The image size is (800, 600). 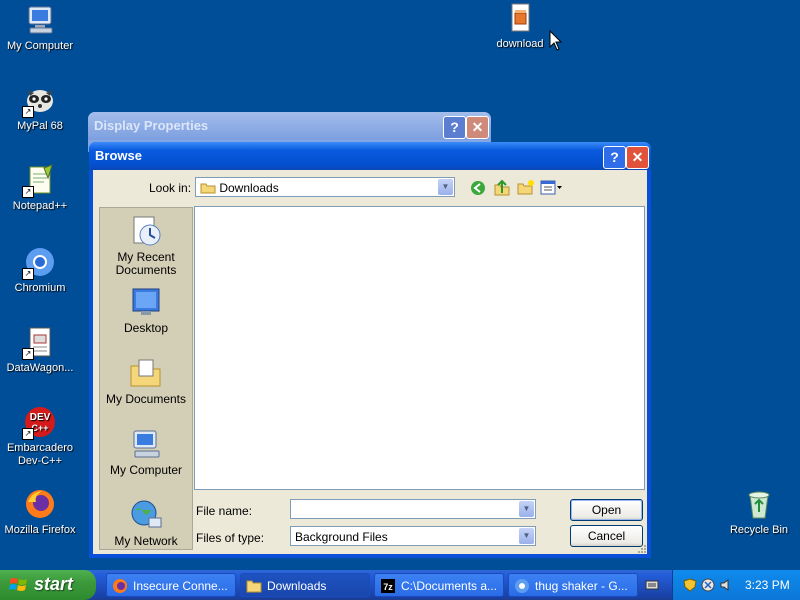 What do you see at coordinates (520, 18) in the screenshot?
I see `archive-icon` at bounding box center [520, 18].